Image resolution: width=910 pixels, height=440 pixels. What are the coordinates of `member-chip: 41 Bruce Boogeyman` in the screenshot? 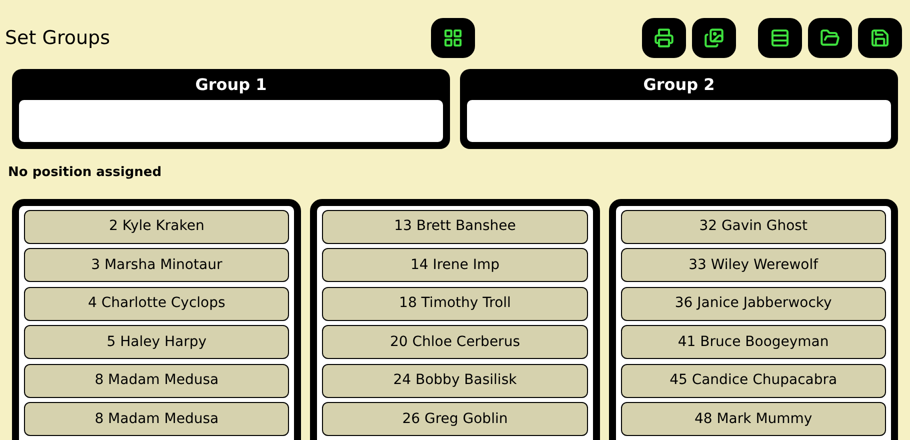 It's located at (753, 342).